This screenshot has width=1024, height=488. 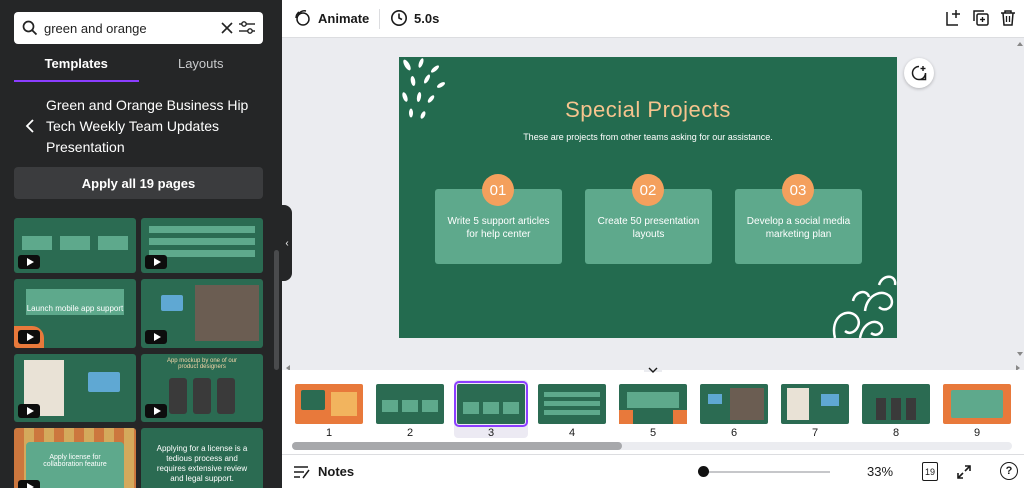 I want to click on animate-icon, so click(x=302, y=18).